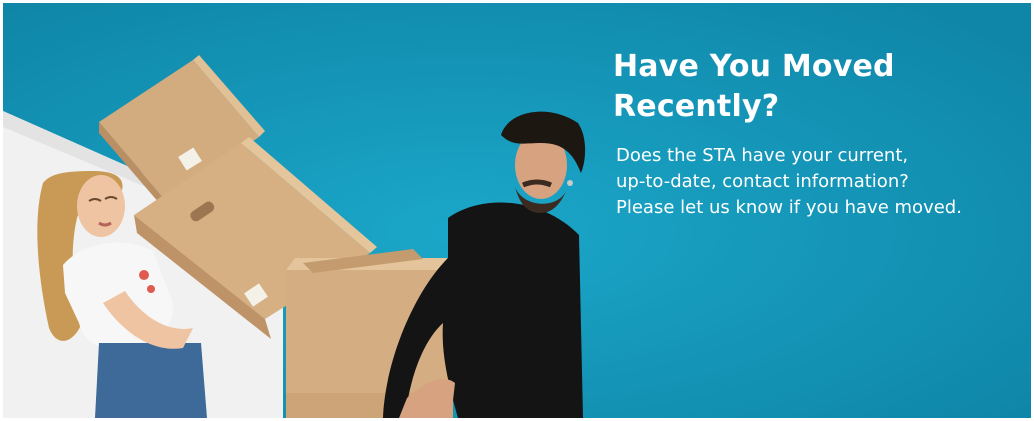 This screenshot has height=421, width=1034. Describe the element at coordinates (762, 181) in the screenshot. I see `banner-message-line: up-to-date, contact information?` at that location.